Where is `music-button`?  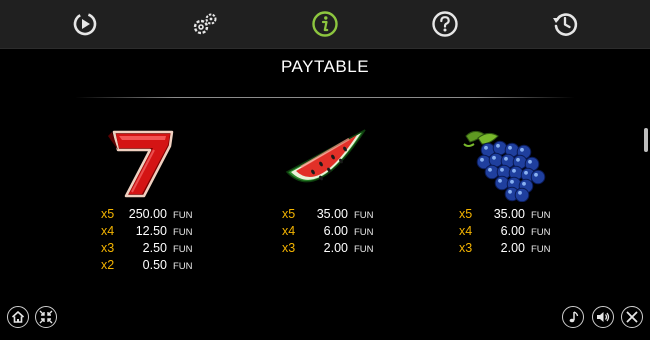
music-button is located at coordinates (573, 317).